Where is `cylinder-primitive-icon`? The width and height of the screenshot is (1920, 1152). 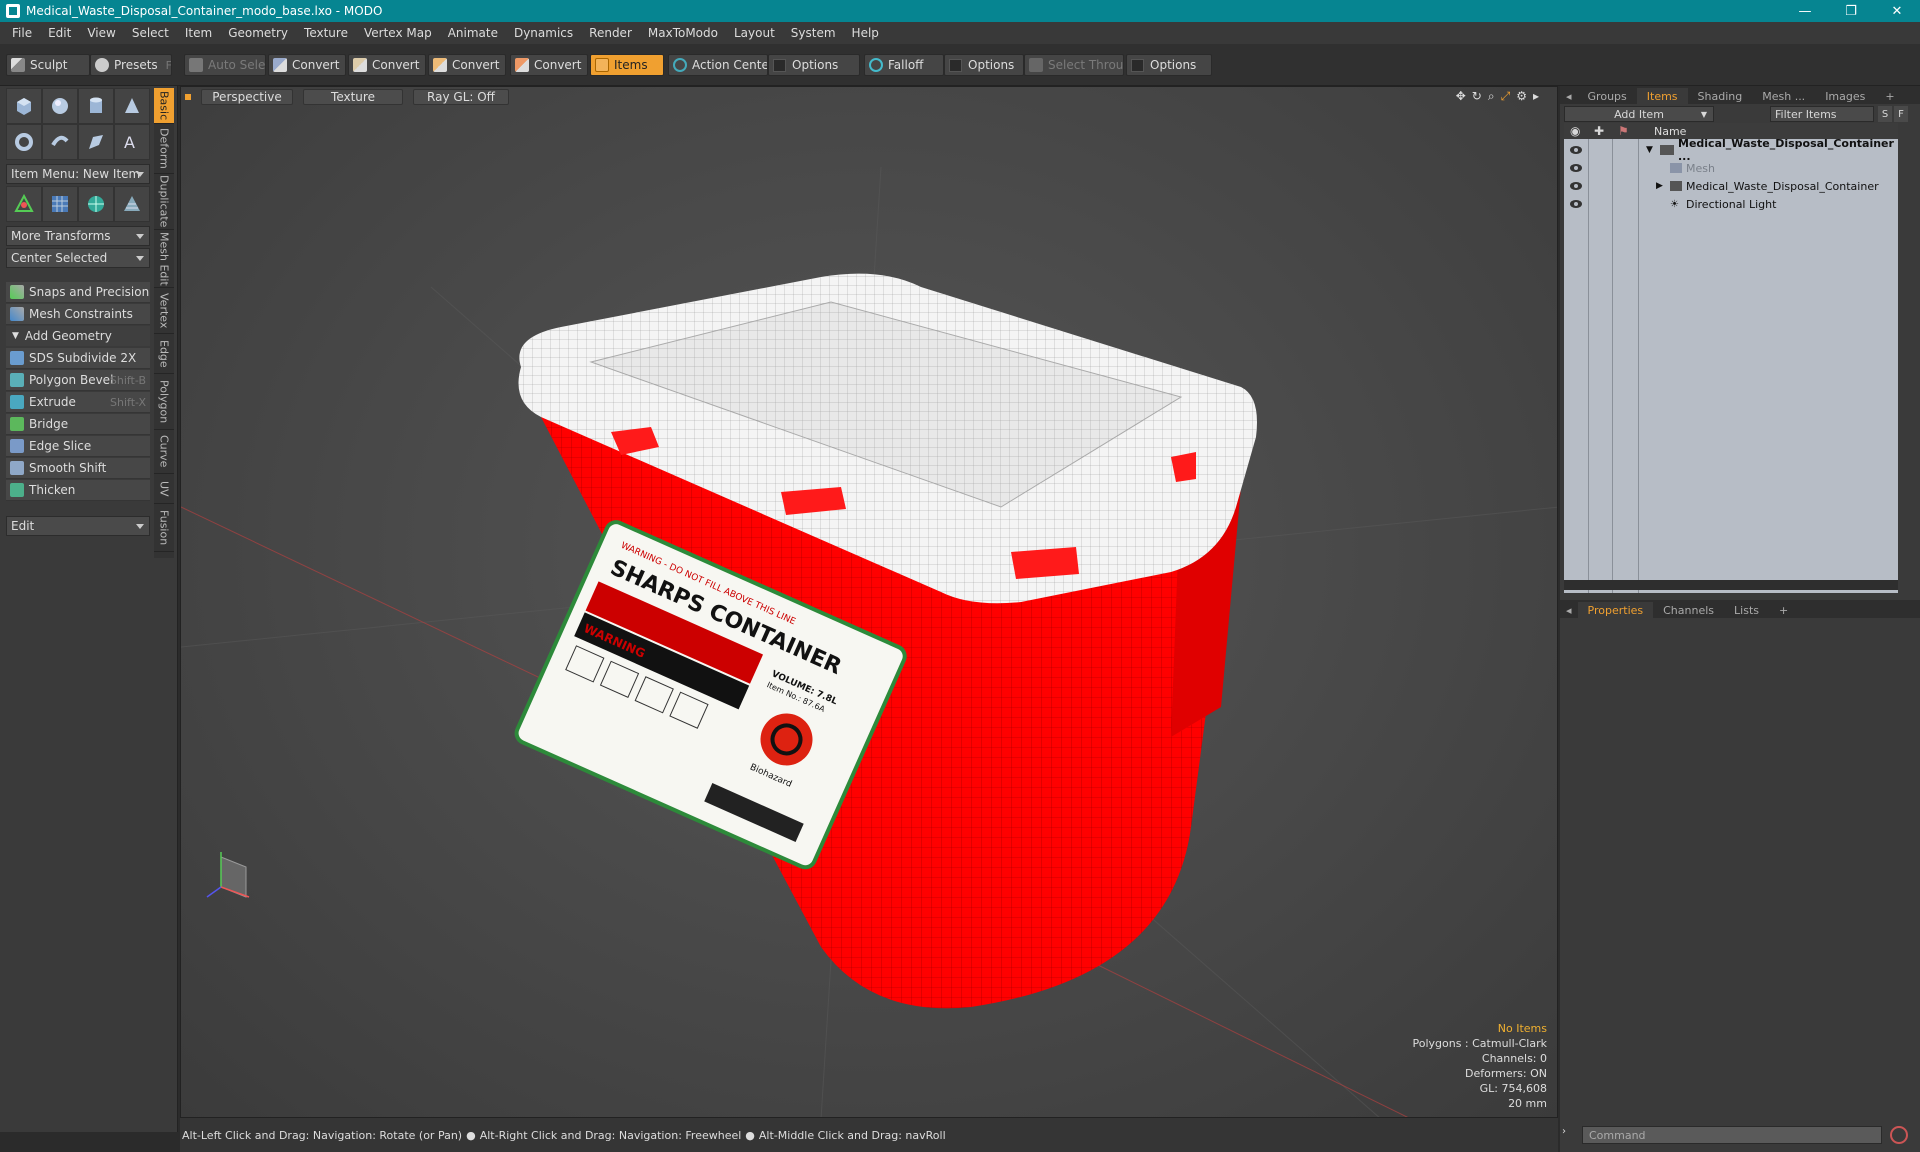
cylinder-primitive-icon is located at coordinates (96, 106).